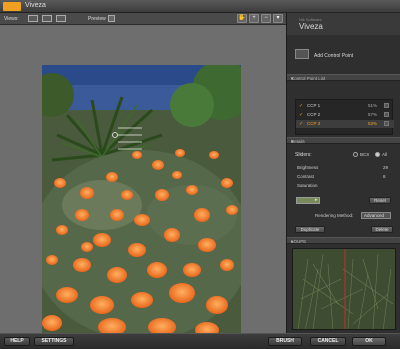  Describe the element at coordinates (314, 114) in the screenshot. I see `cp-name: CCP 2` at that location.